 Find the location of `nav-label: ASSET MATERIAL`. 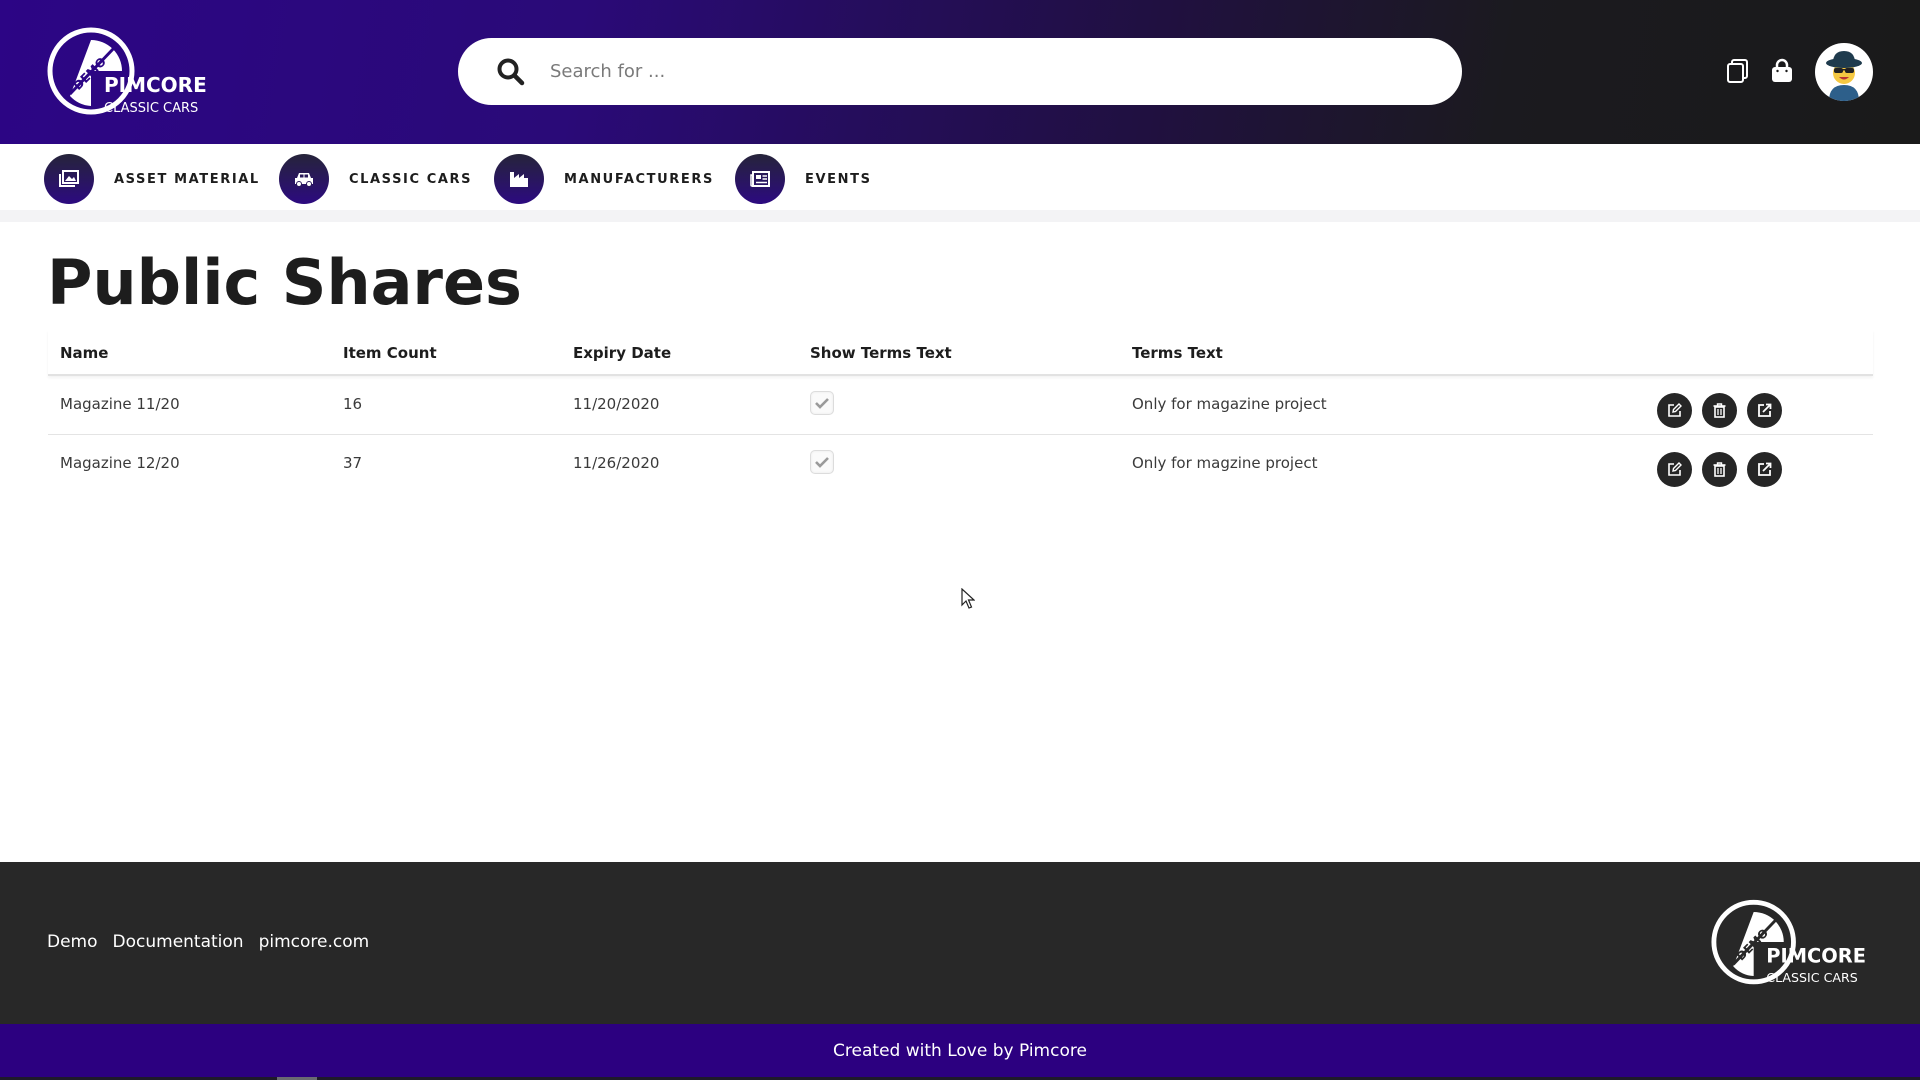

nav-label: ASSET MATERIAL is located at coordinates (187, 179).